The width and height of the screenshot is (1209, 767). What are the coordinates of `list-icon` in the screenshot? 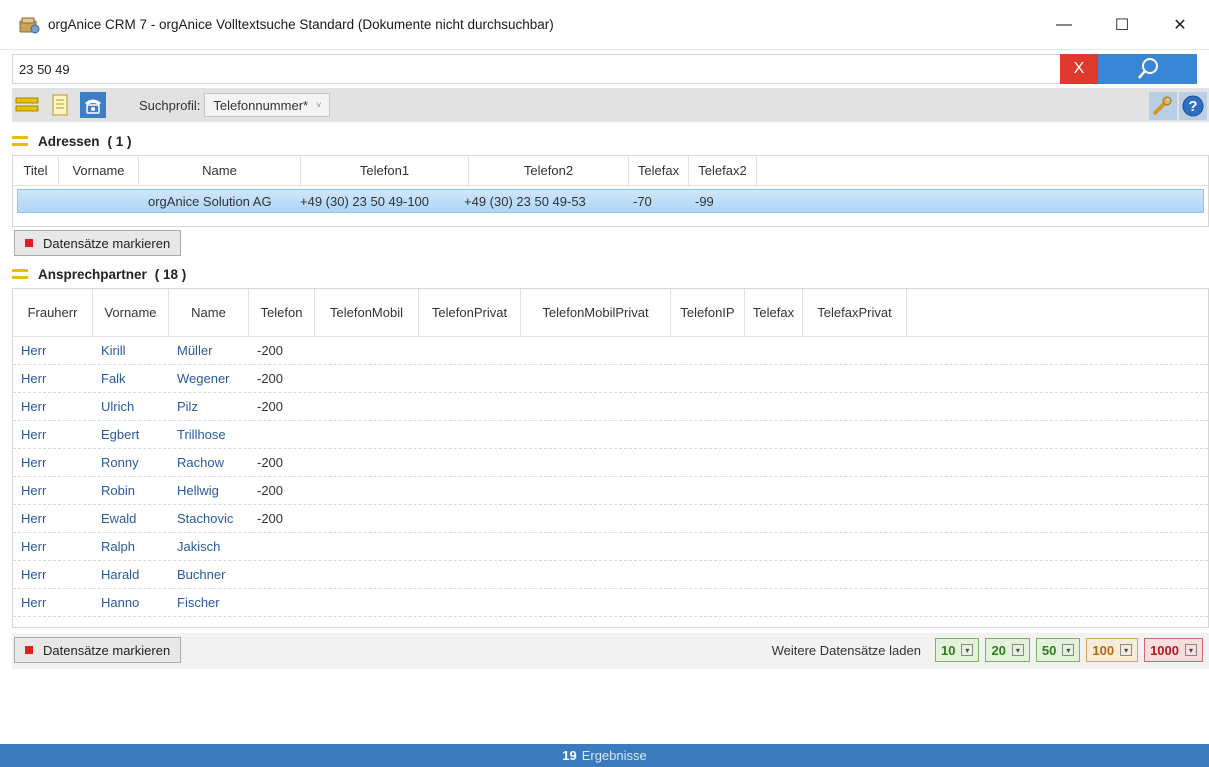 It's located at (27, 104).